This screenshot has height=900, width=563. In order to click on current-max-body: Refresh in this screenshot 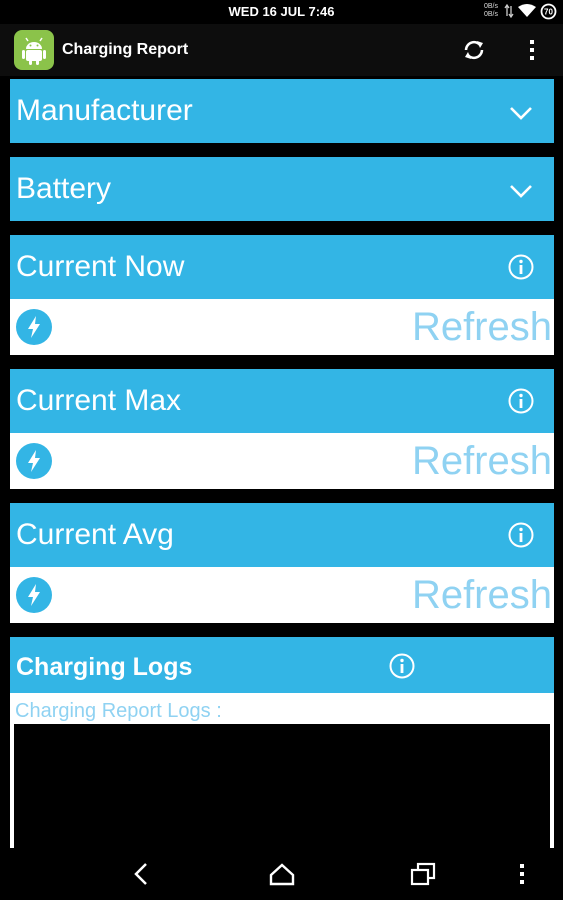, I will do `click(282, 461)`.